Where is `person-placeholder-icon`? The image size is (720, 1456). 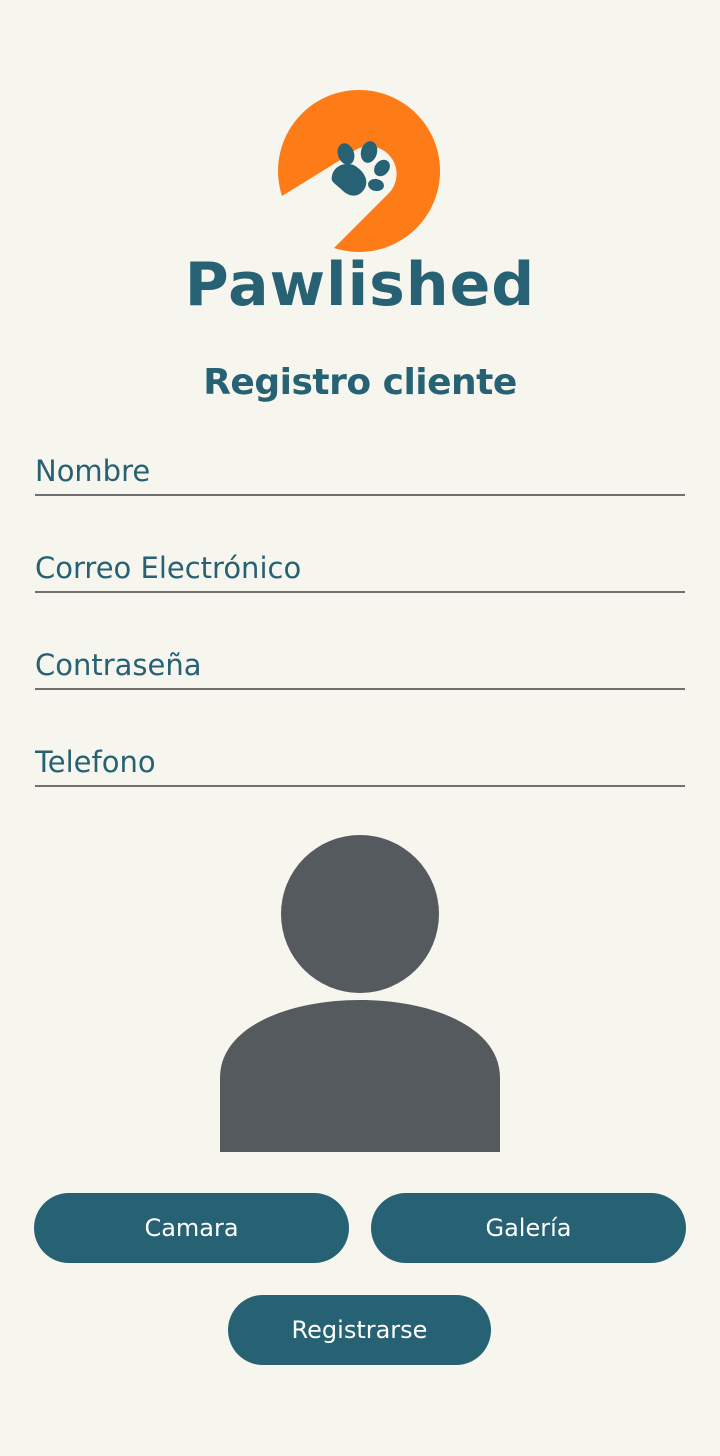 person-placeholder-icon is located at coordinates (360, 993).